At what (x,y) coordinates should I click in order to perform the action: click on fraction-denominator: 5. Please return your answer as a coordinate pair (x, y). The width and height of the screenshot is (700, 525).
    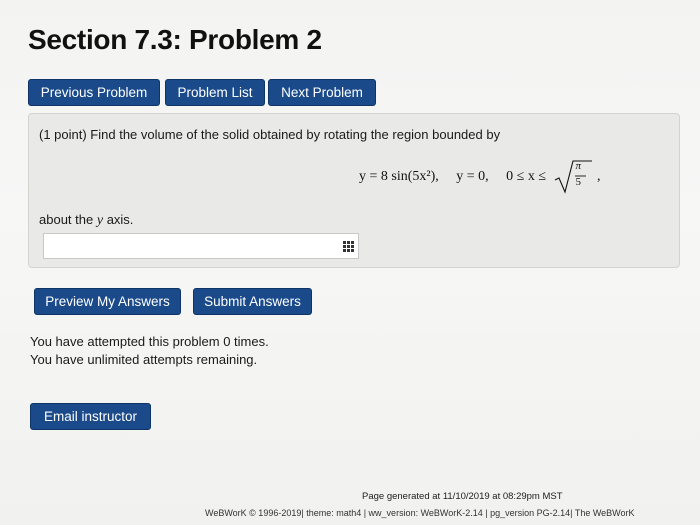
    Looking at the image, I should click on (578, 182).